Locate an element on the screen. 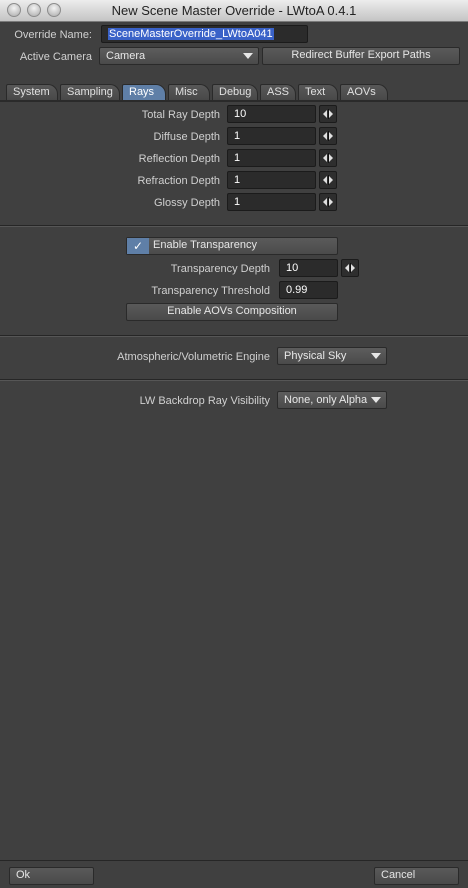 Image resolution: width=468 pixels, height=888 pixels. active-camera-dropdown: Camera is located at coordinates (179, 56).